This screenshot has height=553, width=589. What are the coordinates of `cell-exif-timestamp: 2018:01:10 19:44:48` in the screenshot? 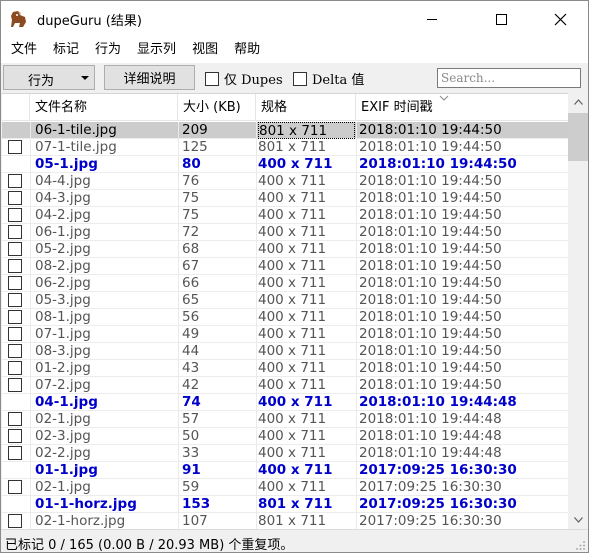 It's located at (438, 402).